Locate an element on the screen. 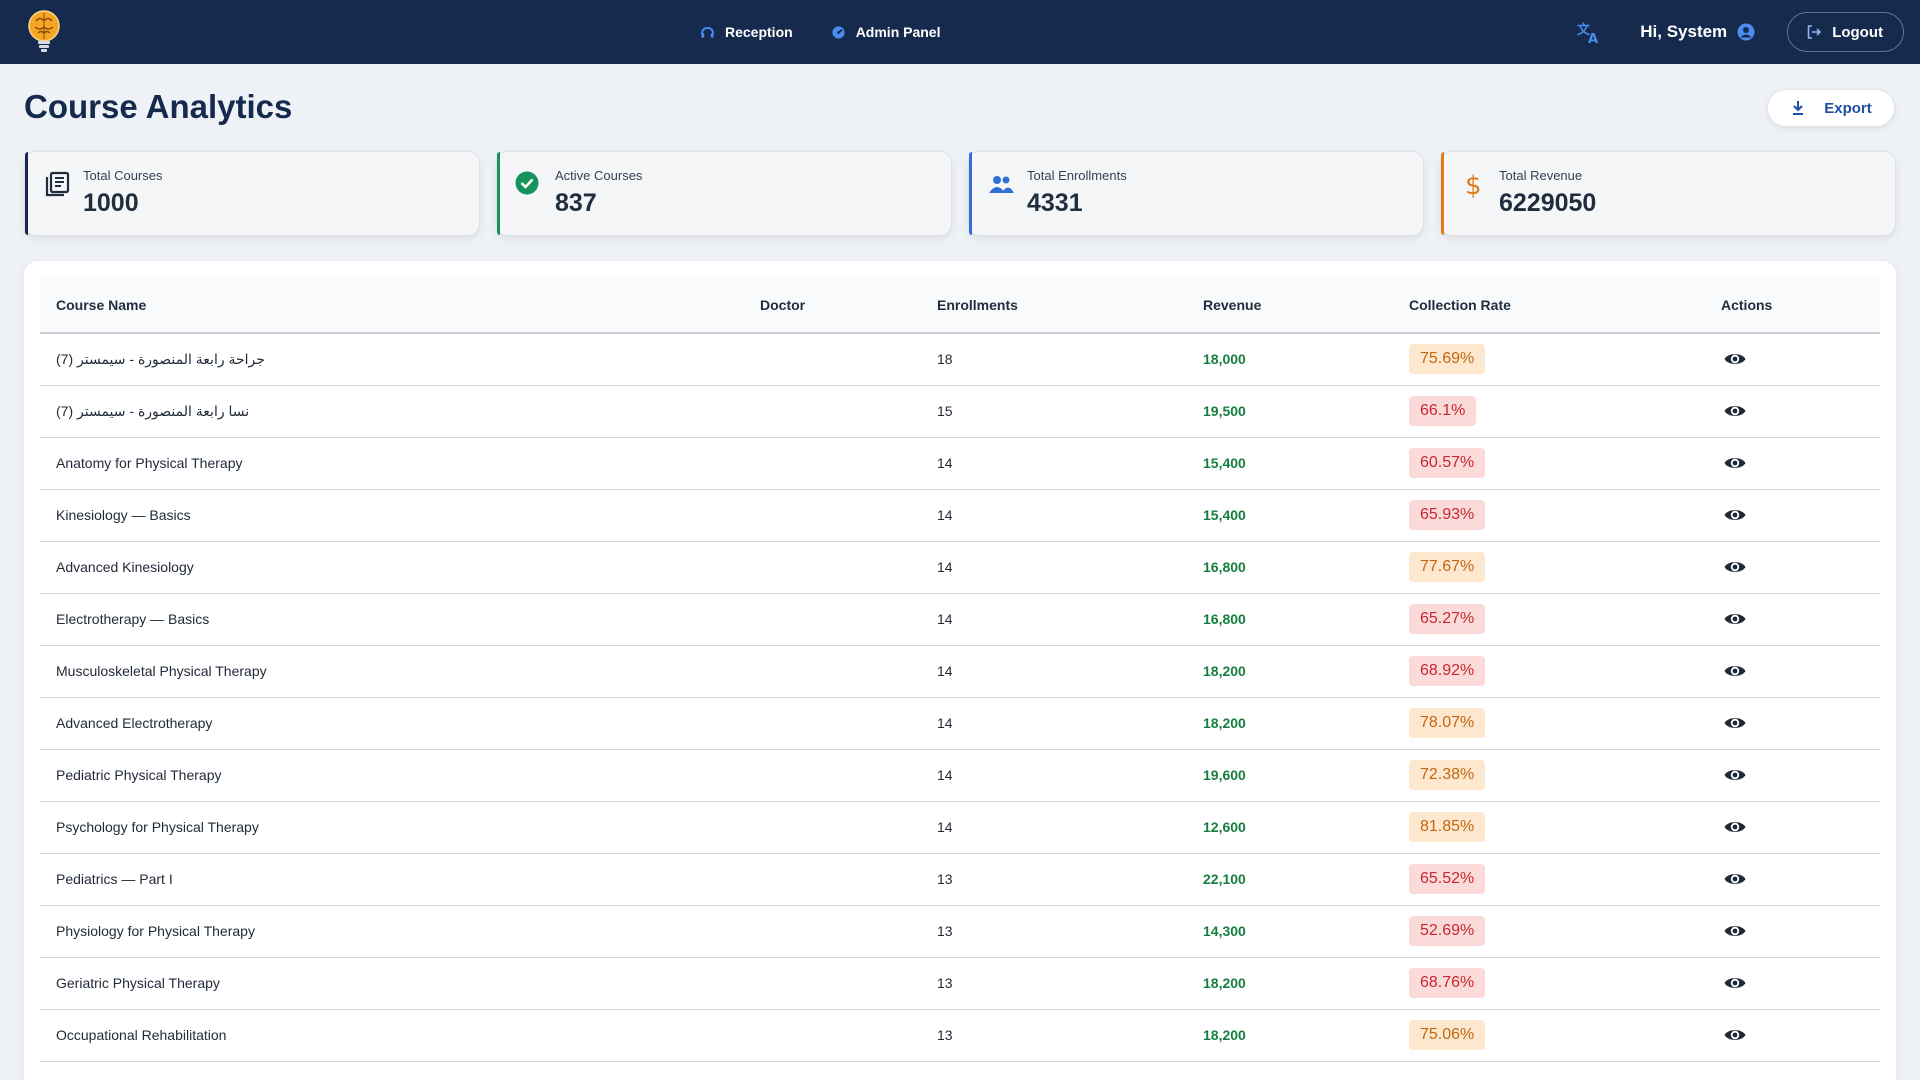  collection-rate-cell: 72.38% is located at coordinates (1549, 775).